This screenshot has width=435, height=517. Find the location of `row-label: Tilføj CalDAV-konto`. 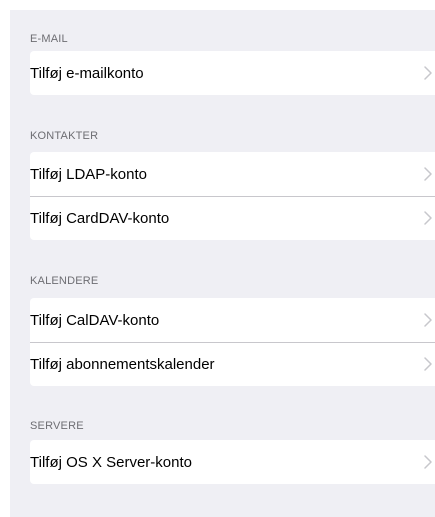

row-label: Tilføj CalDAV-konto is located at coordinates (95, 320).